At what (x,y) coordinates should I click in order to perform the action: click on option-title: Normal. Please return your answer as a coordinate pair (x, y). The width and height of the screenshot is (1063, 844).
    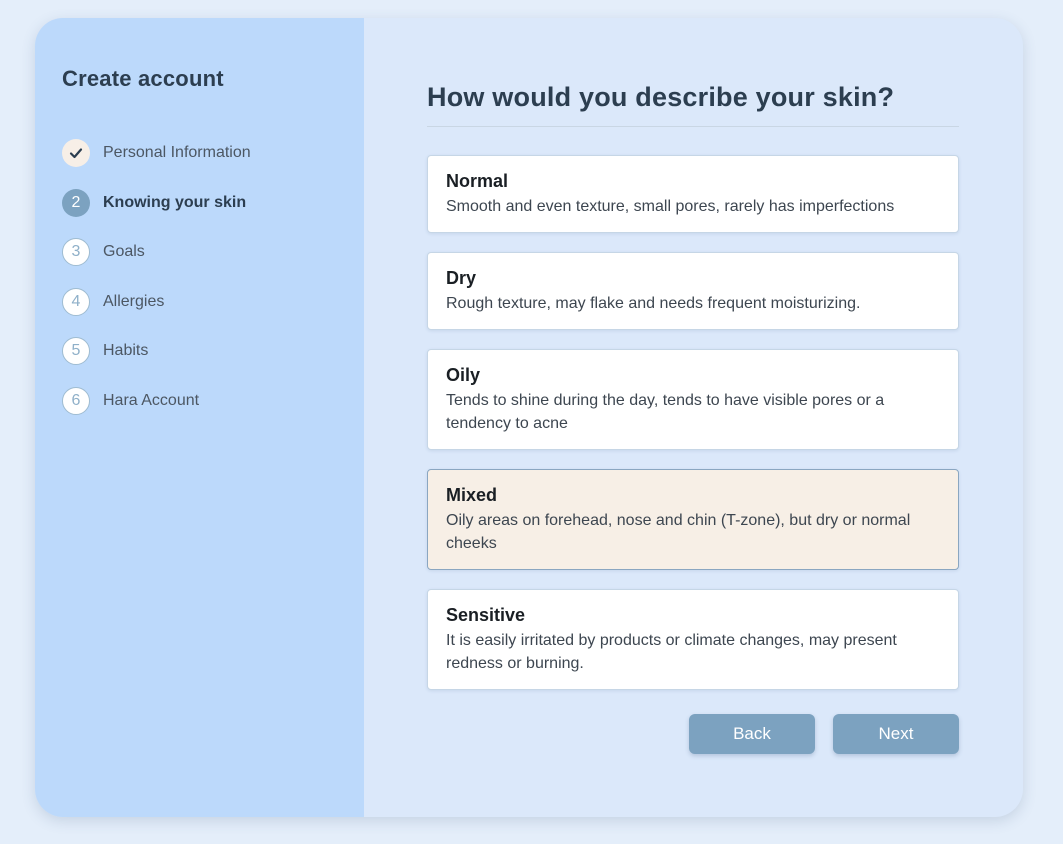
    Looking at the image, I should click on (477, 181).